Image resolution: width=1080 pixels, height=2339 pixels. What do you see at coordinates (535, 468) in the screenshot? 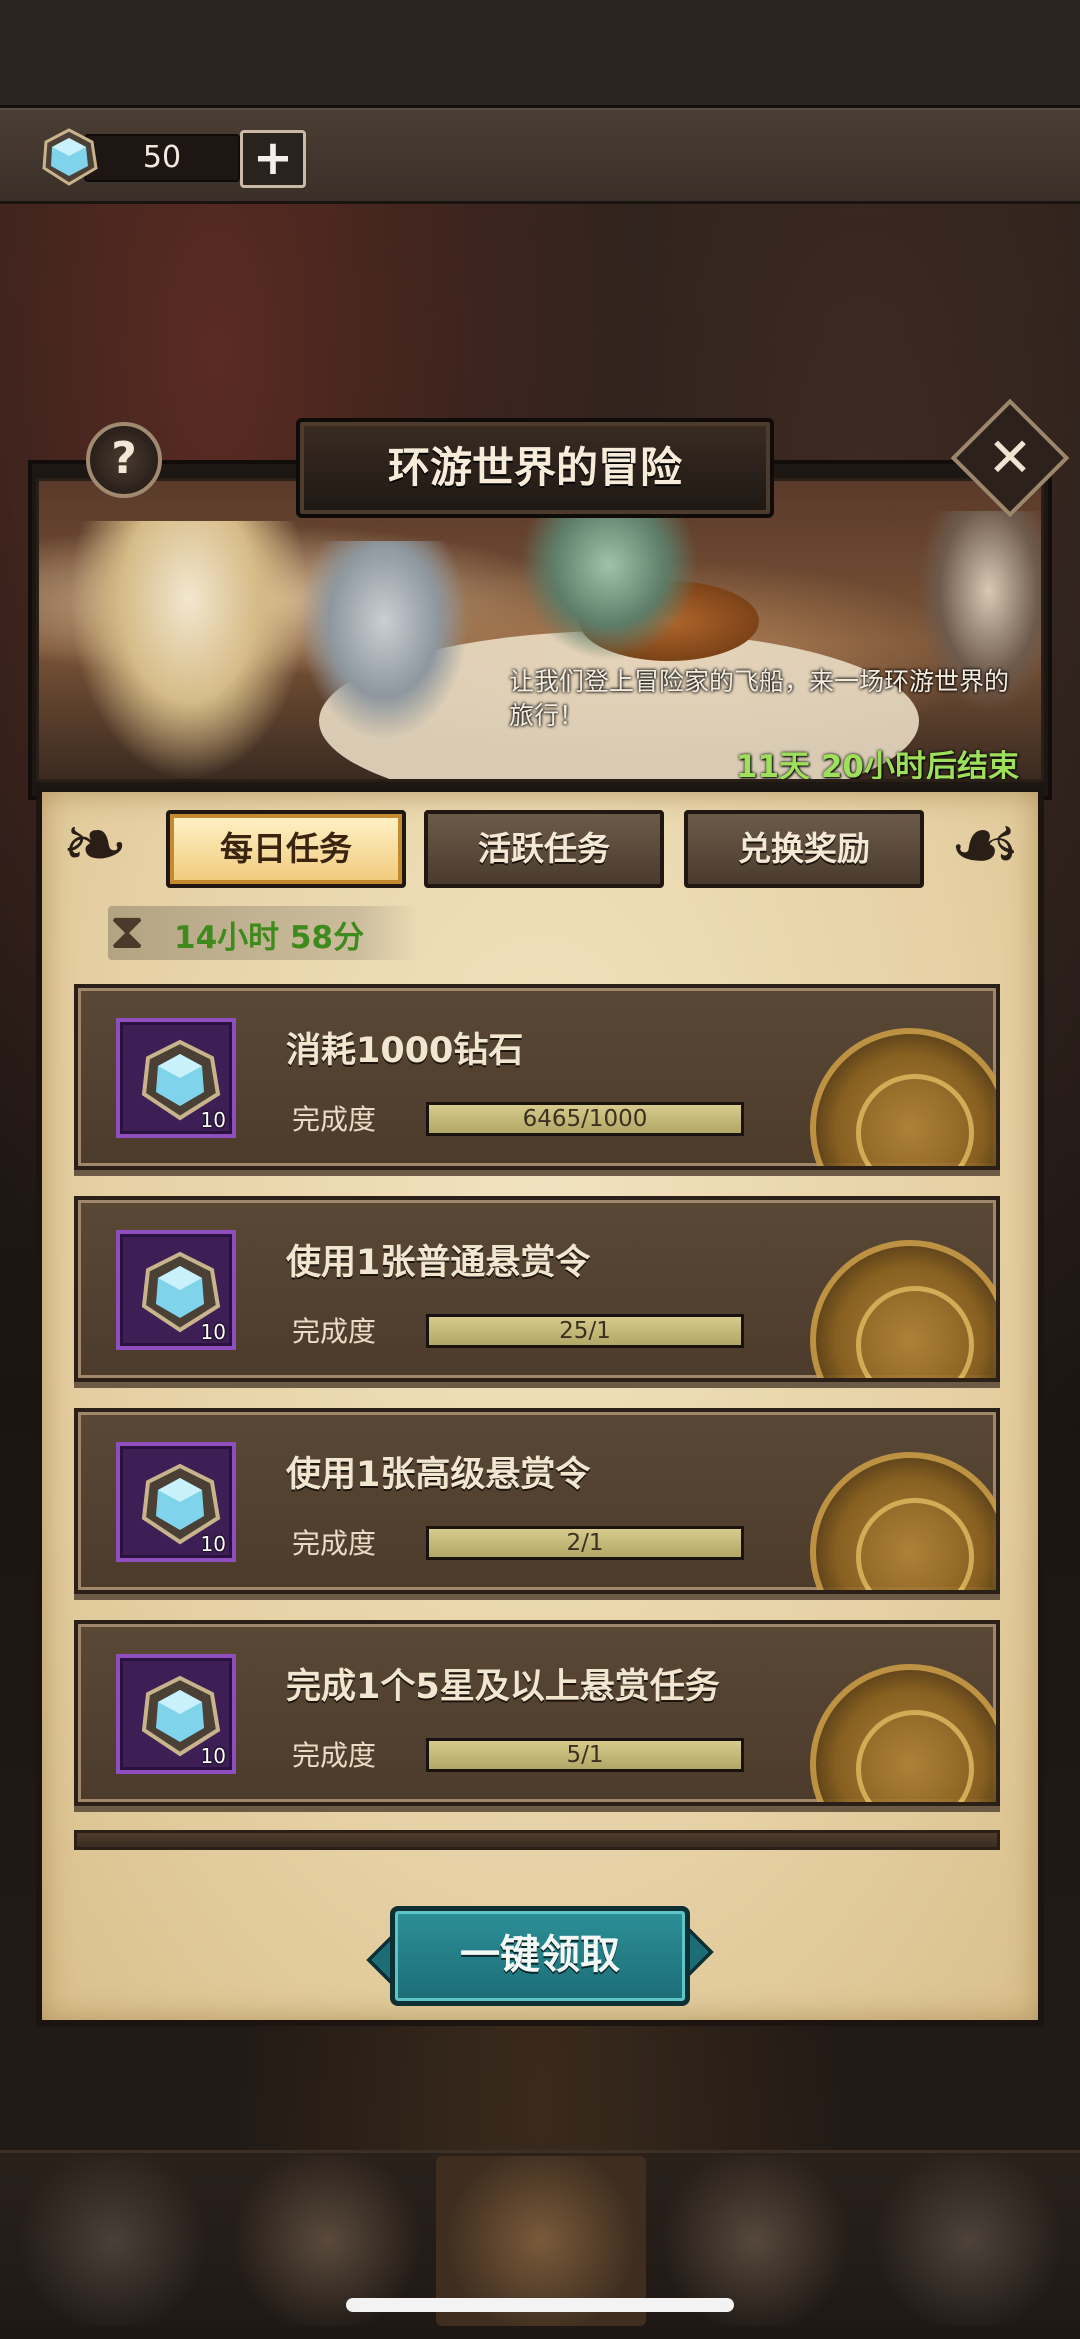
I see `panel-title: 环游世界的冒险` at bounding box center [535, 468].